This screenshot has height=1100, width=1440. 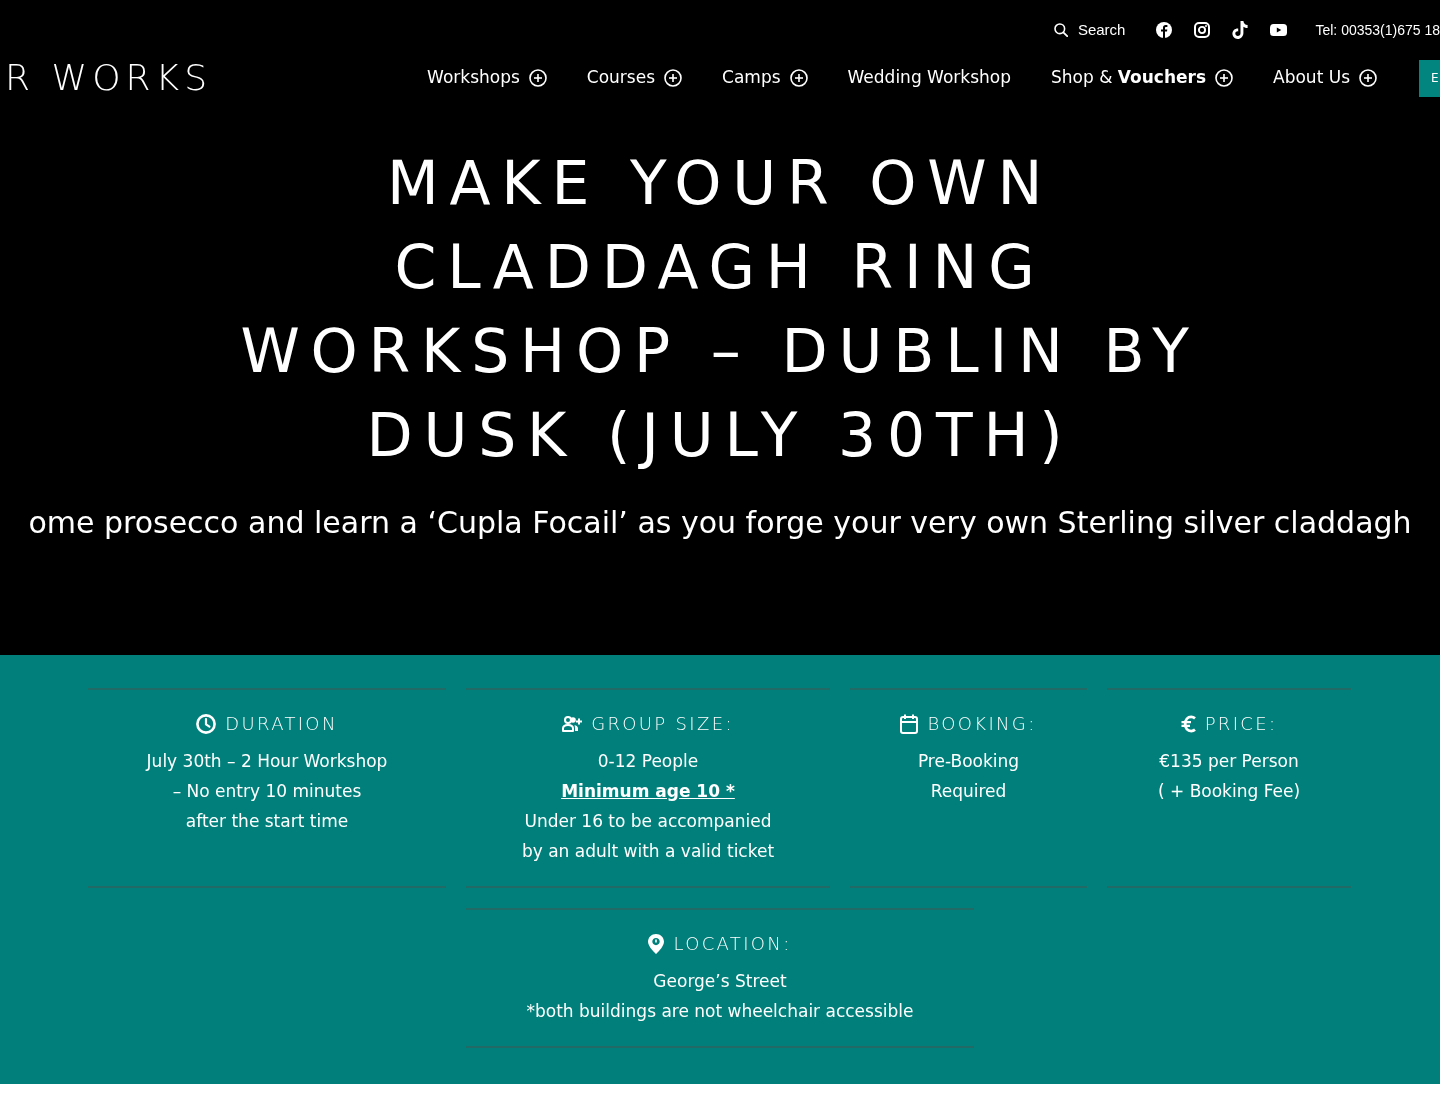 I want to click on search-icon, so click(x=1060, y=30).